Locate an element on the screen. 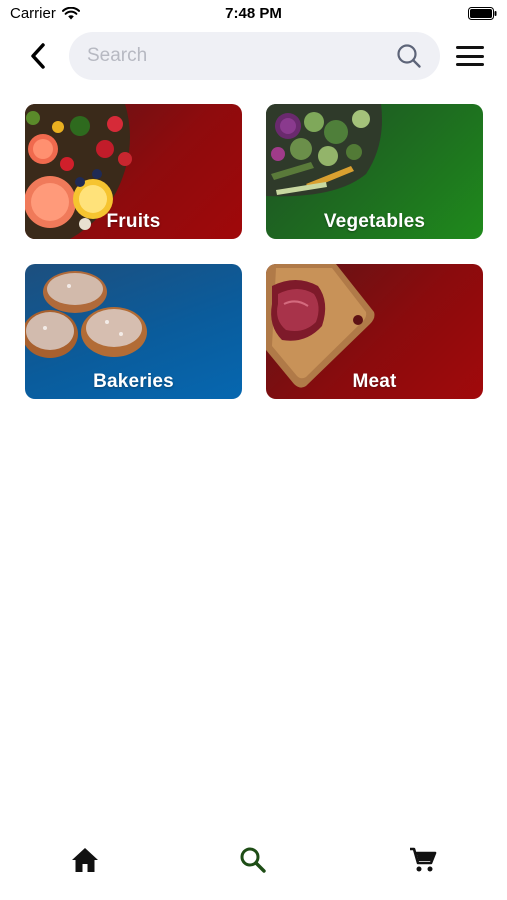  category-card-fruits: Fruits is located at coordinates (133, 171).